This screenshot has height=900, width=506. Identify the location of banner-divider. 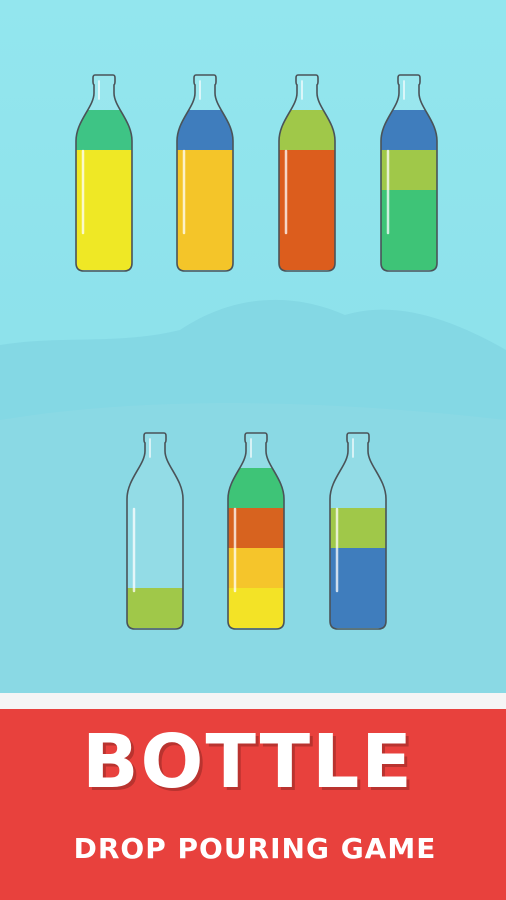
(253, 701).